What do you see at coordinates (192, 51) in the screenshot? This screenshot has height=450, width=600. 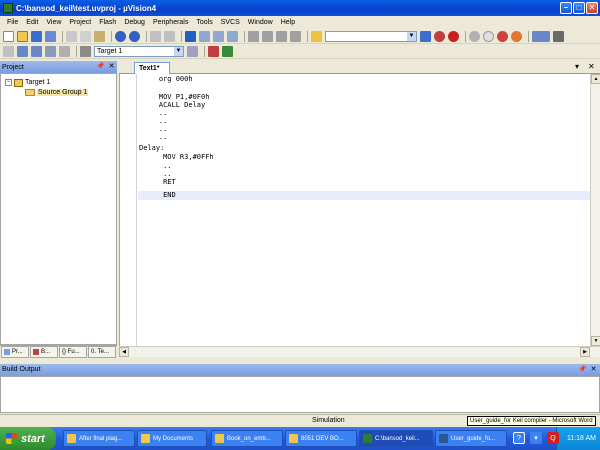 I see `target-options-icon` at bounding box center [192, 51].